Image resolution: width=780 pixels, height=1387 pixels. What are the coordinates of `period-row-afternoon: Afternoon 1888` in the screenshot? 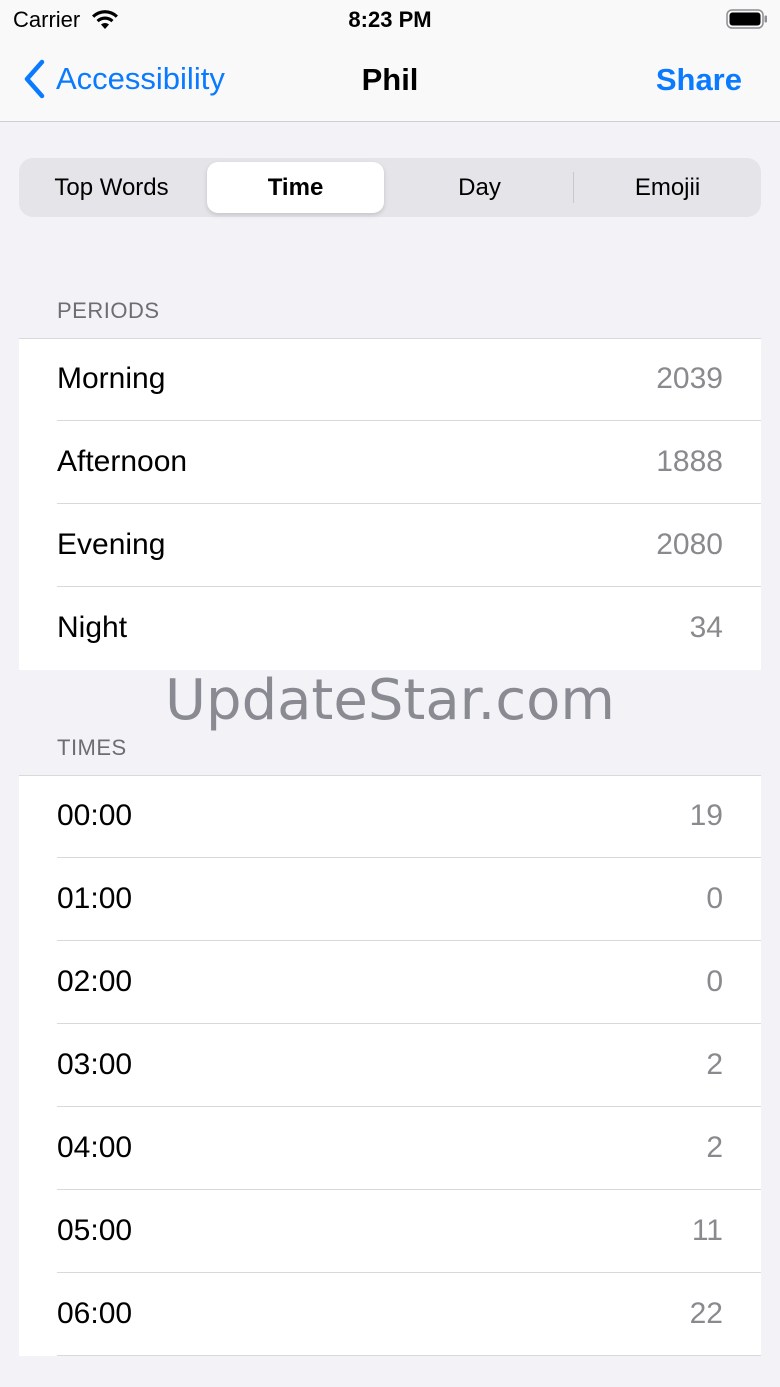 It's located at (390, 462).